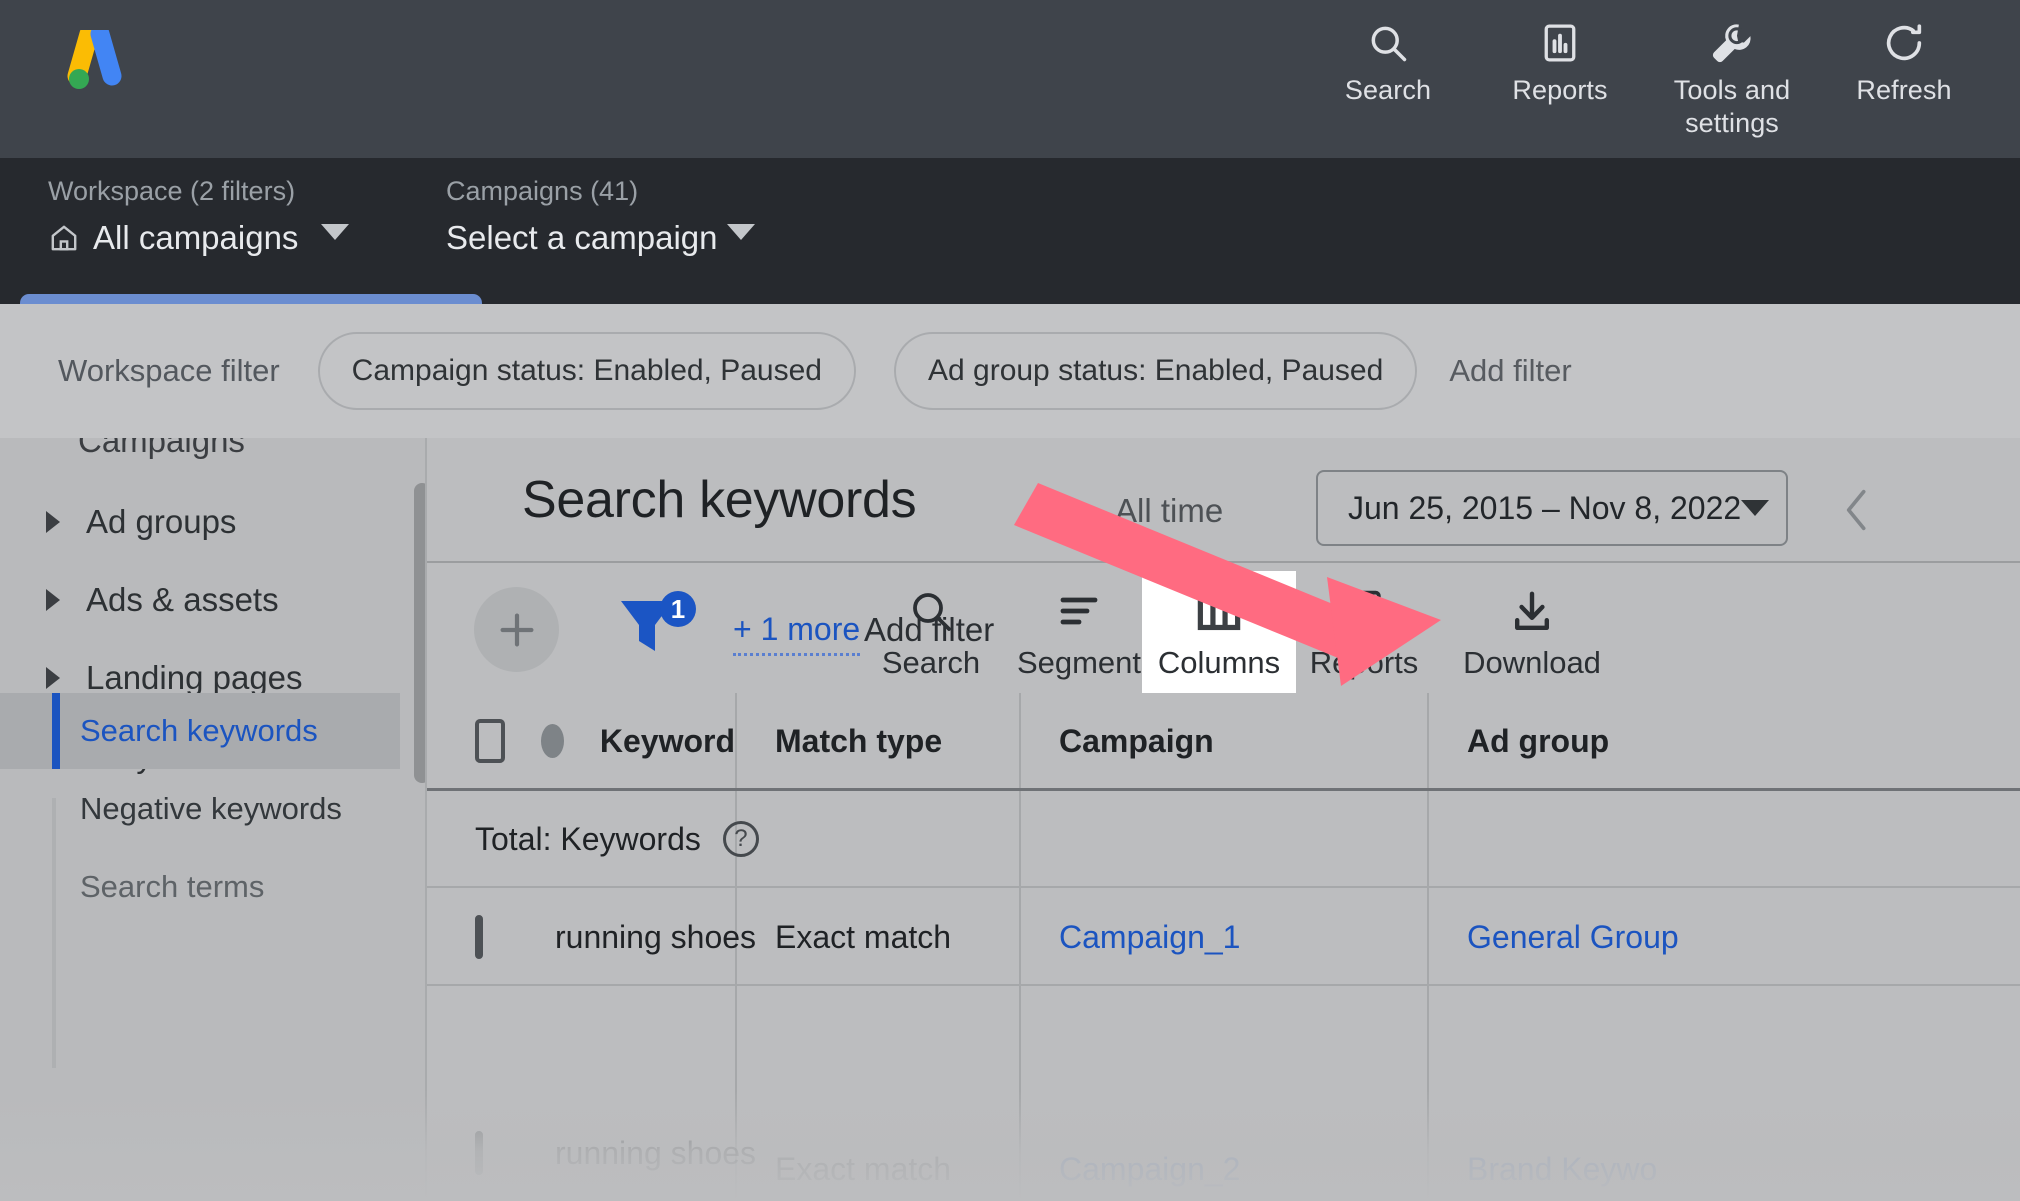 This screenshot has height=1201, width=2020. I want to click on google-ads-logo, so click(96, 58).